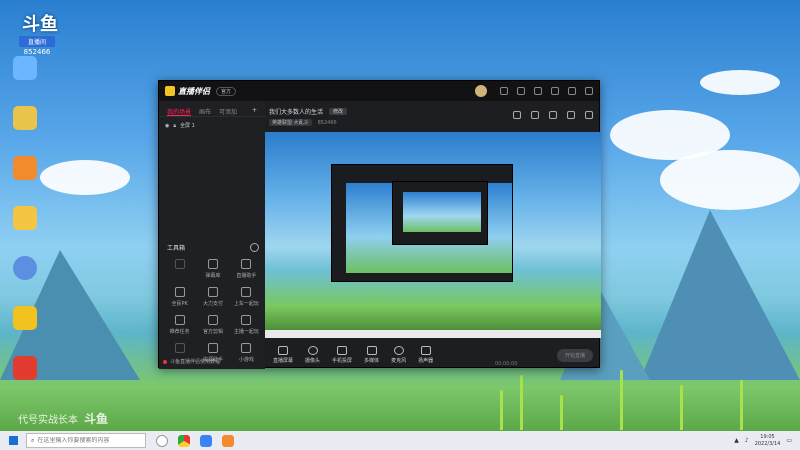 This screenshot has width=800, height=450. Describe the element at coordinates (338, 111) in the screenshot. I see `edit-title-button: 修改` at that location.